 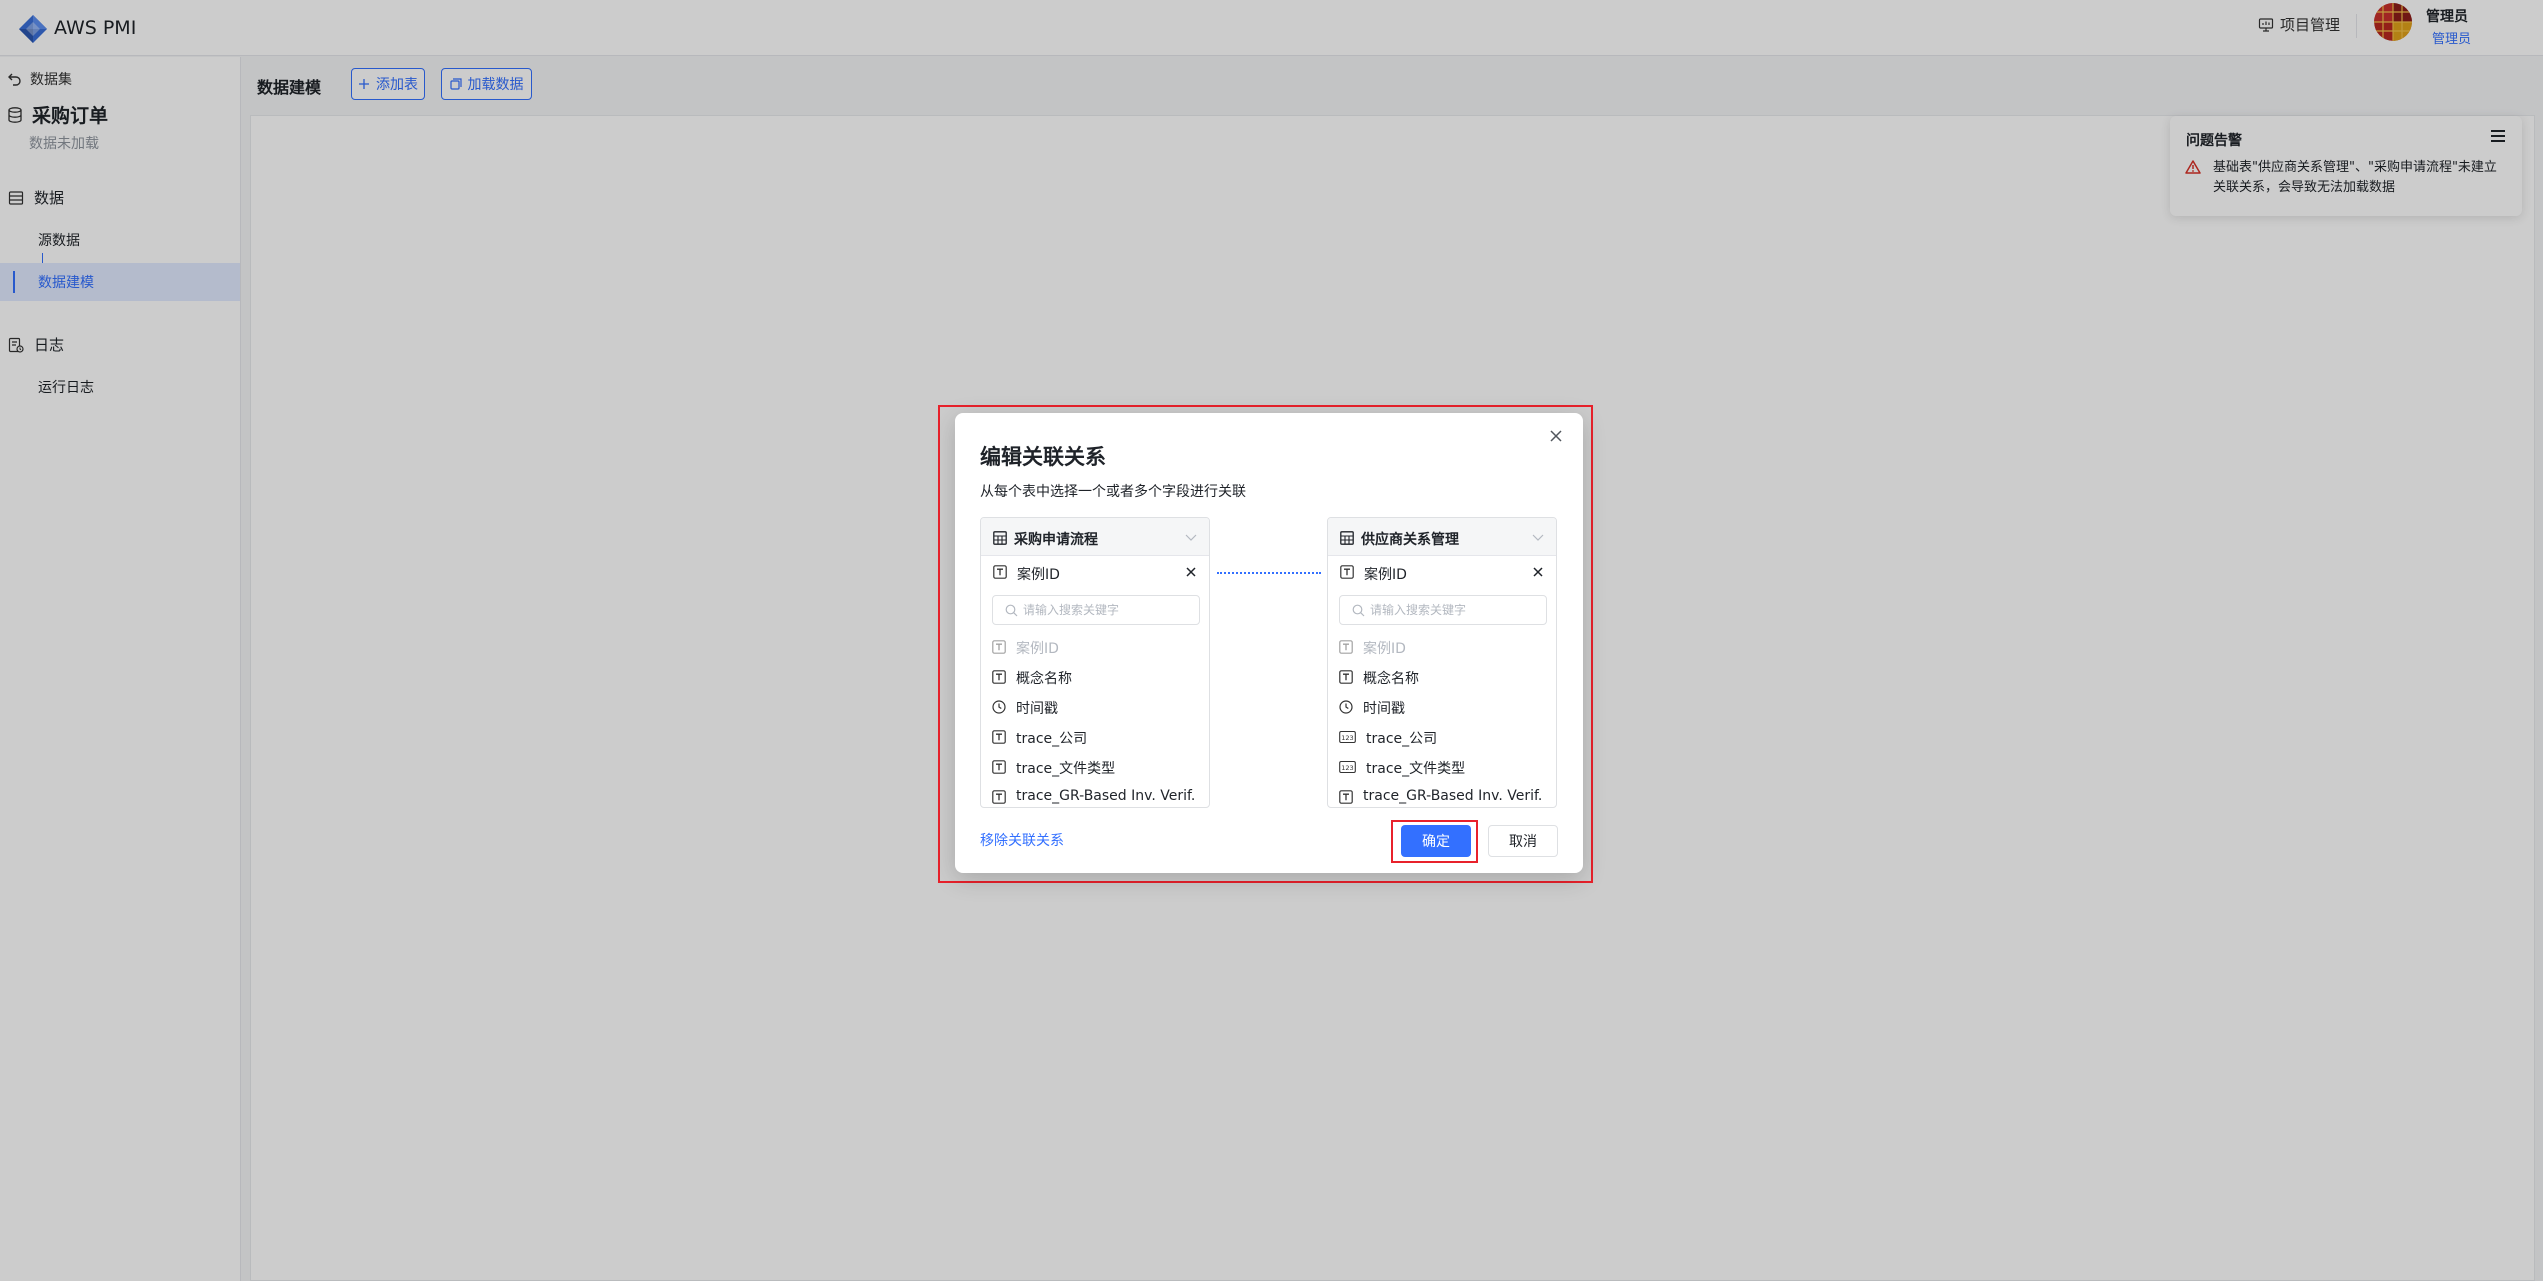 I want to click on left-selected-field-label: 案例ID, so click(x=1038, y=575).